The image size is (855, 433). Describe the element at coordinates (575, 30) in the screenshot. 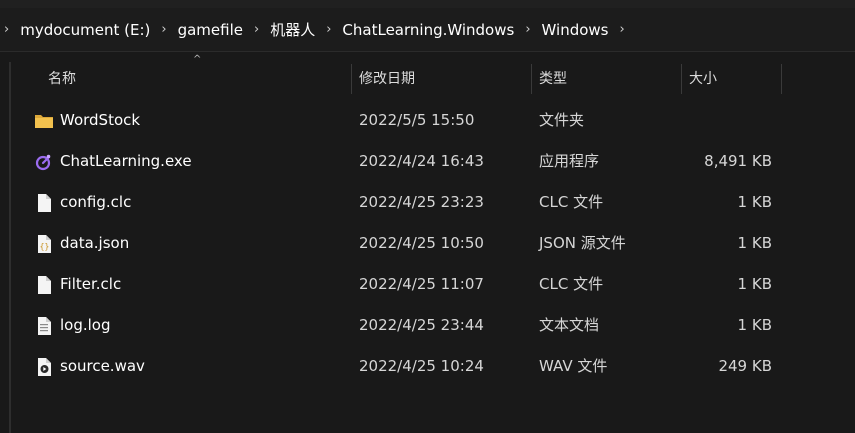

I see `breadcrumb-item-windows: Windows` at that location.